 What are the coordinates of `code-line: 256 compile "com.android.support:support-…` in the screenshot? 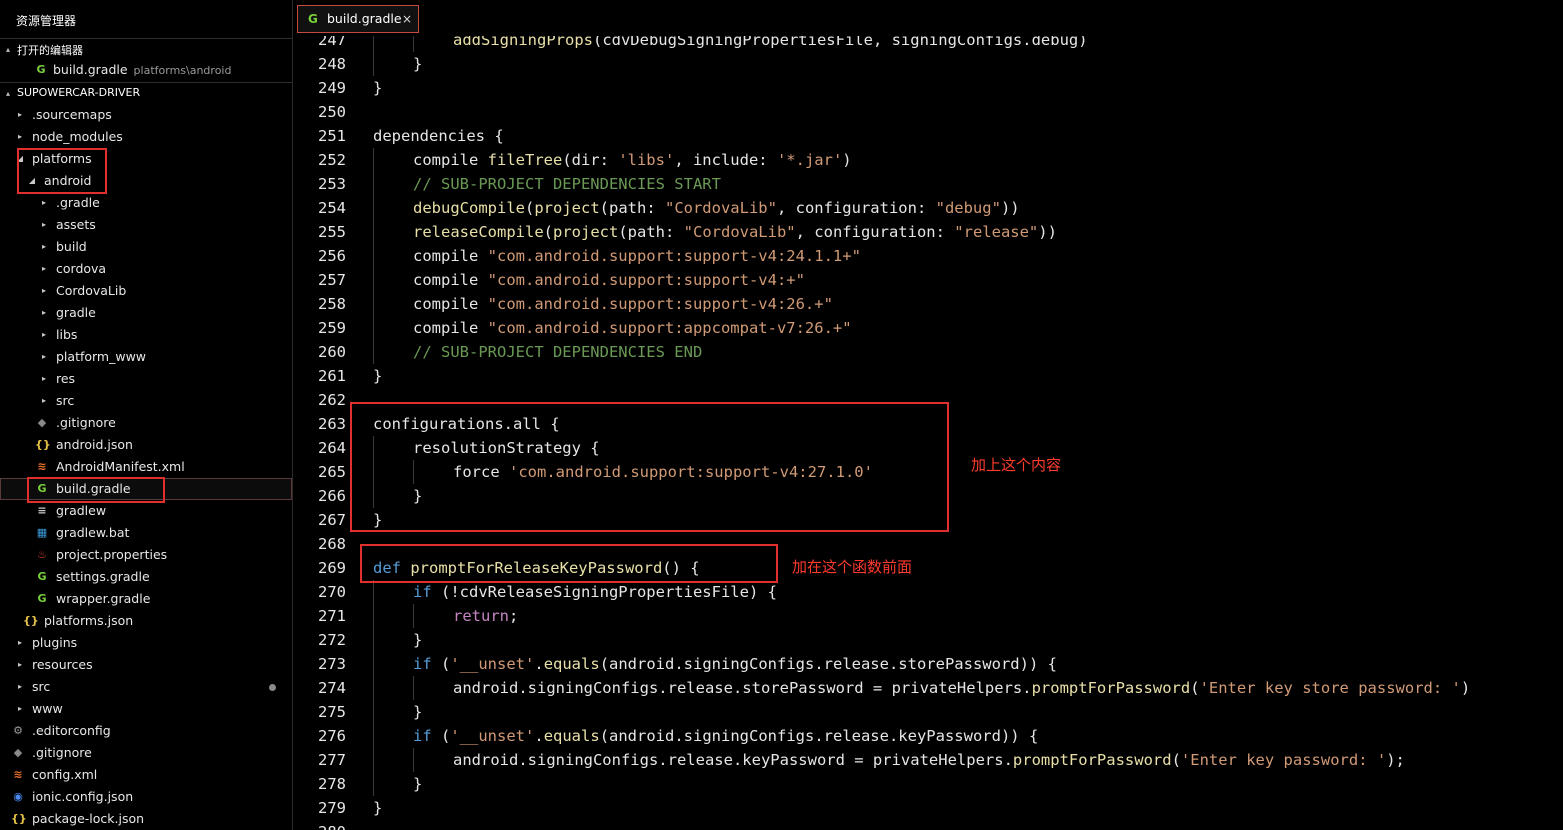 It's located at (928, 256).